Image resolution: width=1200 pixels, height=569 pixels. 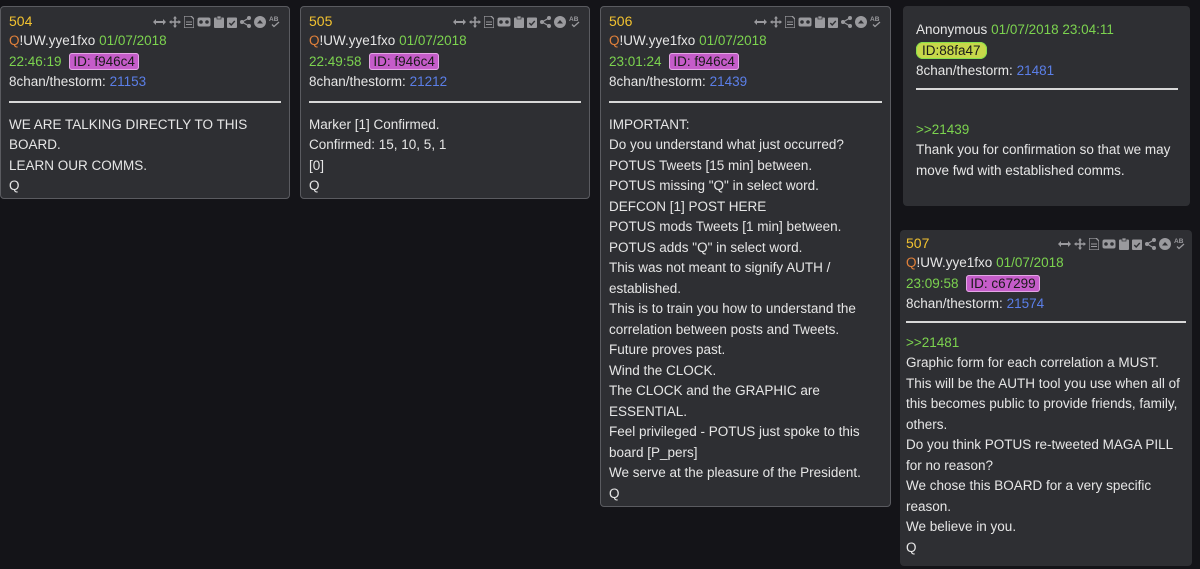 What do you see at coordinates (20, 21) in the screenshot?
I see `post-number: 504` at bounding box center [20, 21].